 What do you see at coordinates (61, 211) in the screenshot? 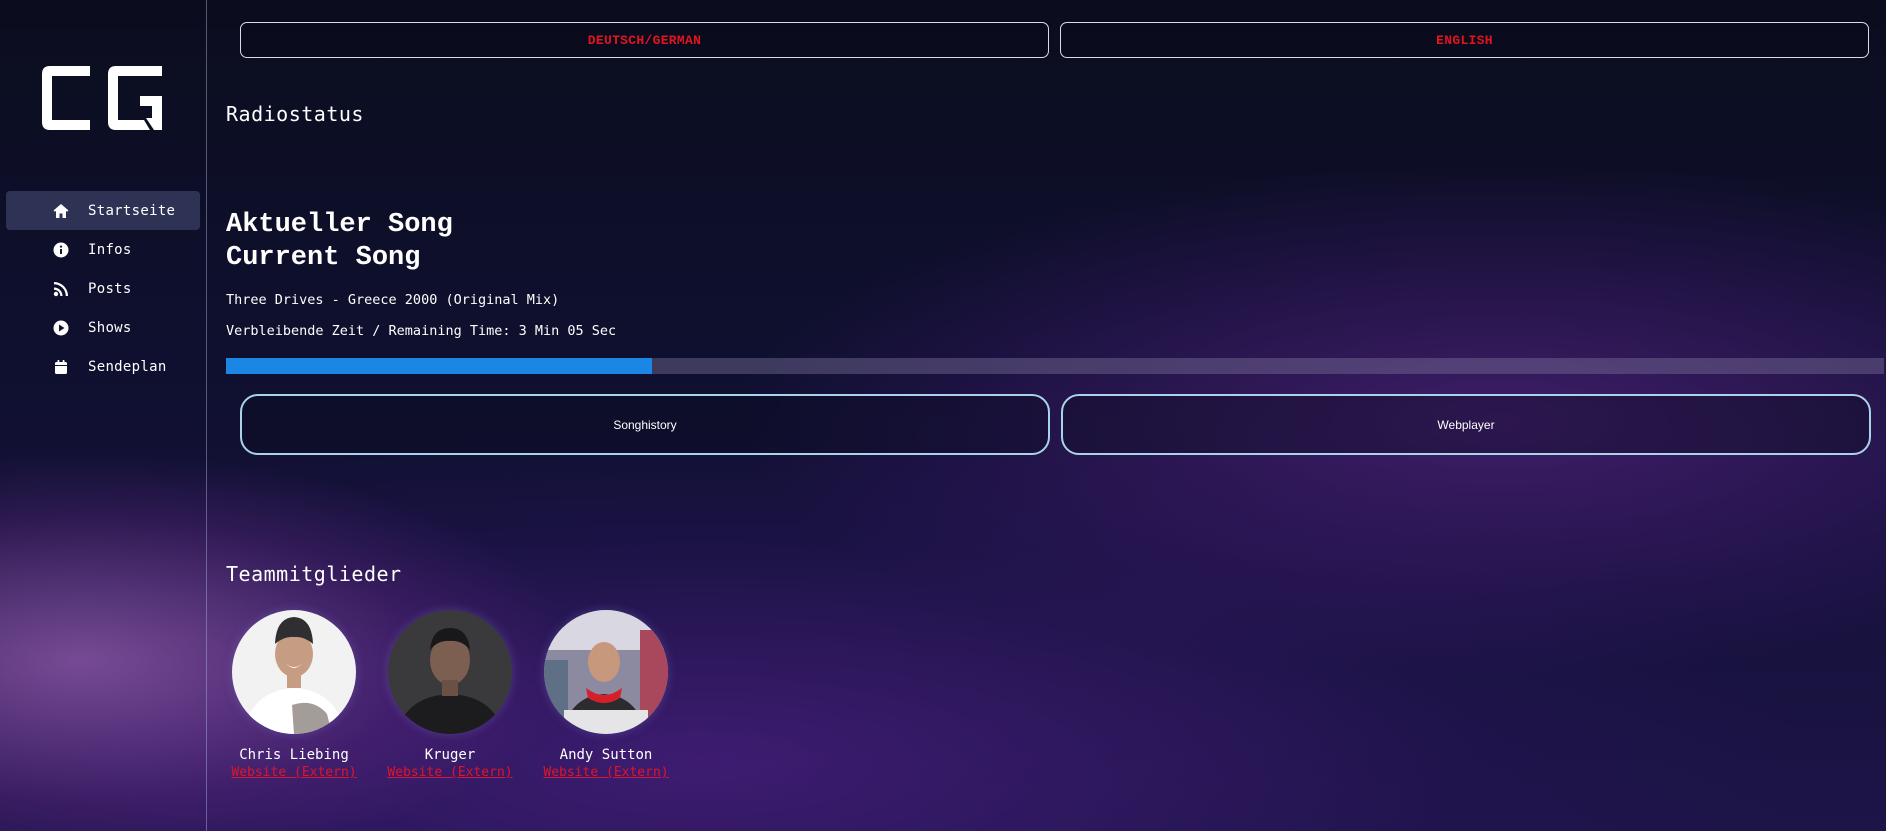
I see `home-icon` at bounding box center [61, 211].